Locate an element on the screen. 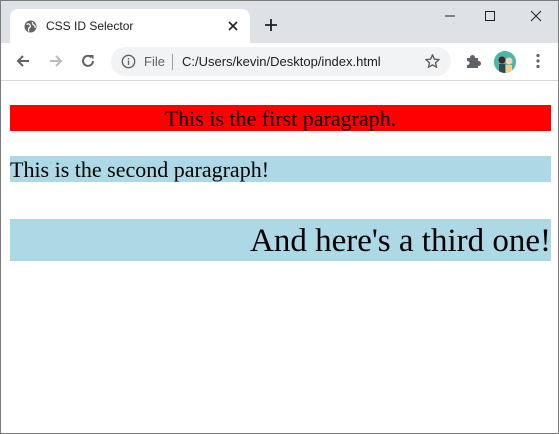  toolbar: File C:/Users/kevin/Desktop/index.html is located at coordinates (279, 62).